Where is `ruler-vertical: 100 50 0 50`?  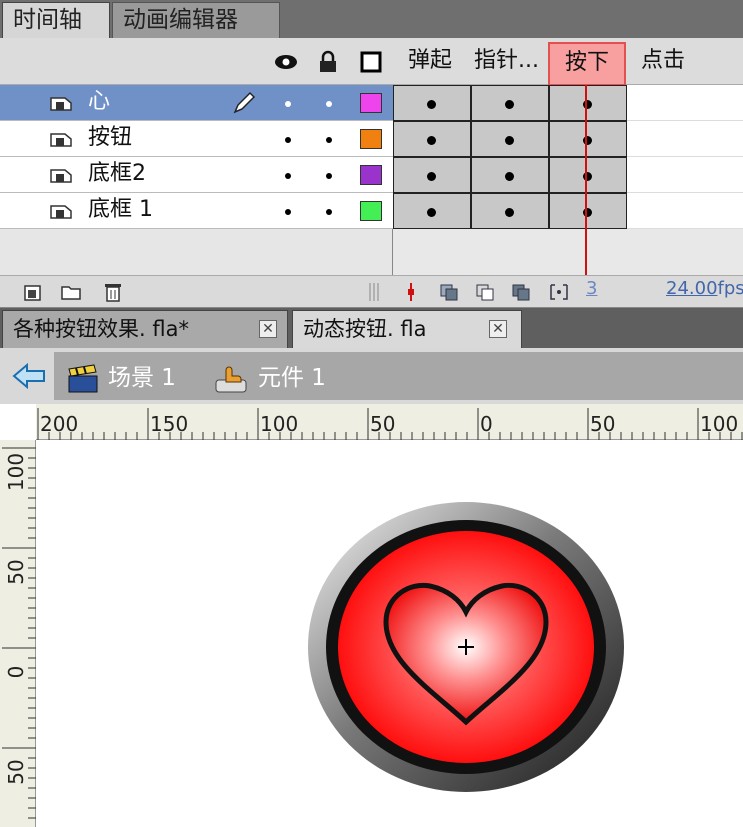 ruler-vertical: 100 50 0 50 is located at coordinates (18, 633).